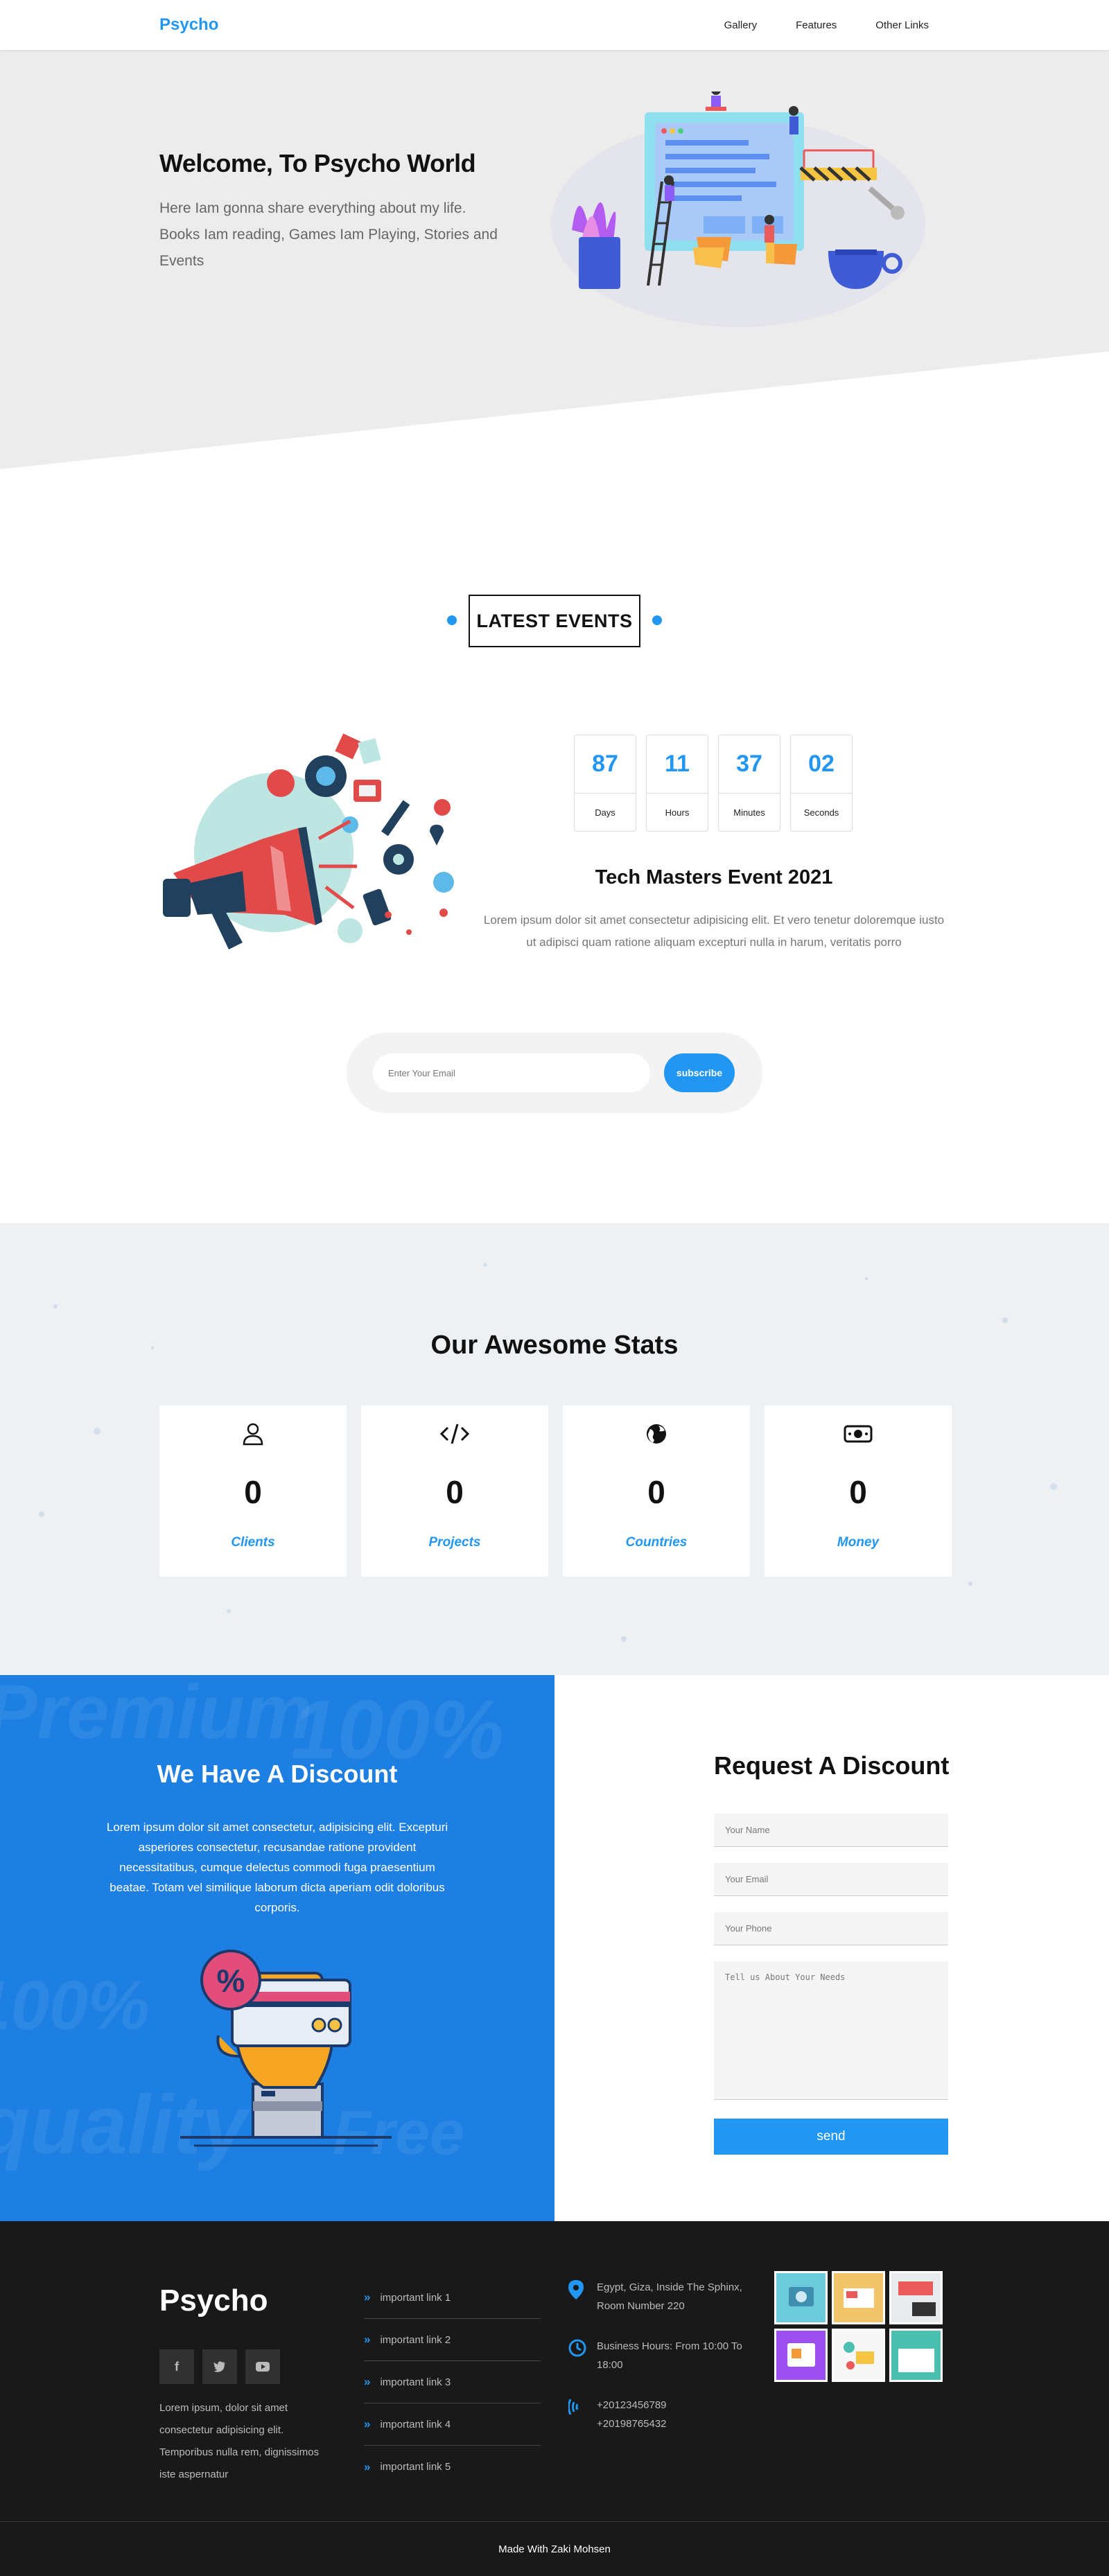 This screenshot has height=2576, width=1109. Describe the element at coordinates (858, 1491) in the screenshot. I see `stat-card-money: 0 Money` at that location.